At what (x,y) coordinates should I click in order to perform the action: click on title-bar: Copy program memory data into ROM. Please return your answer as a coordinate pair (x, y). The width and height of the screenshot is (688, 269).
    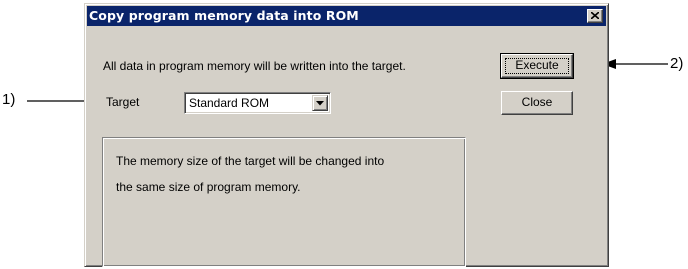
    Looking at the image, I should click on (346, 16).